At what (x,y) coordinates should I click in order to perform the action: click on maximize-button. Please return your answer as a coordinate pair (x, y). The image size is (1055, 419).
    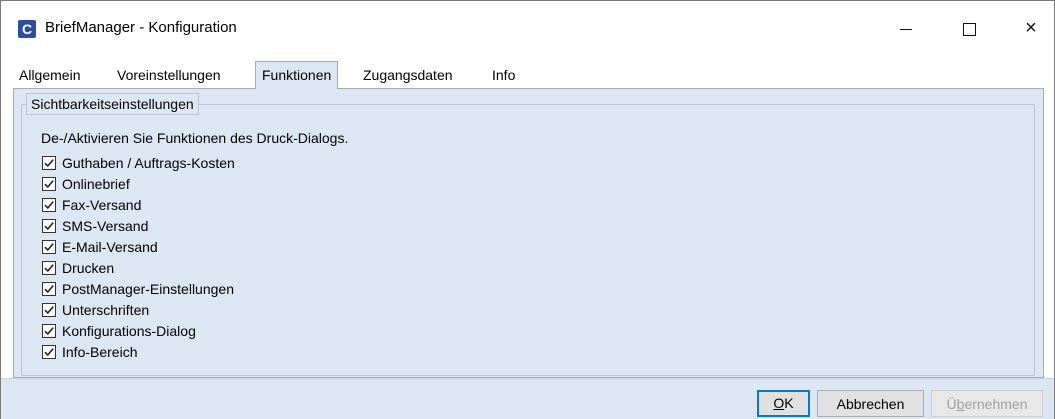
    Looking at the image, I should click on (969, 28).